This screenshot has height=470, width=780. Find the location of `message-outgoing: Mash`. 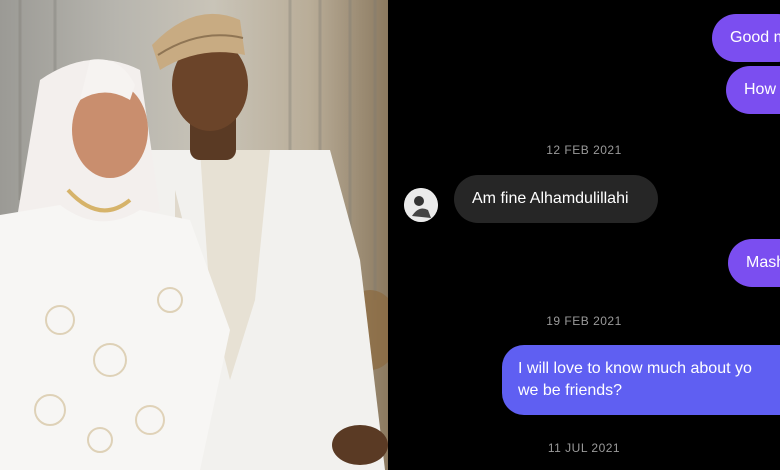

message-outgoing: Mash is located at coordinates (754, 263).